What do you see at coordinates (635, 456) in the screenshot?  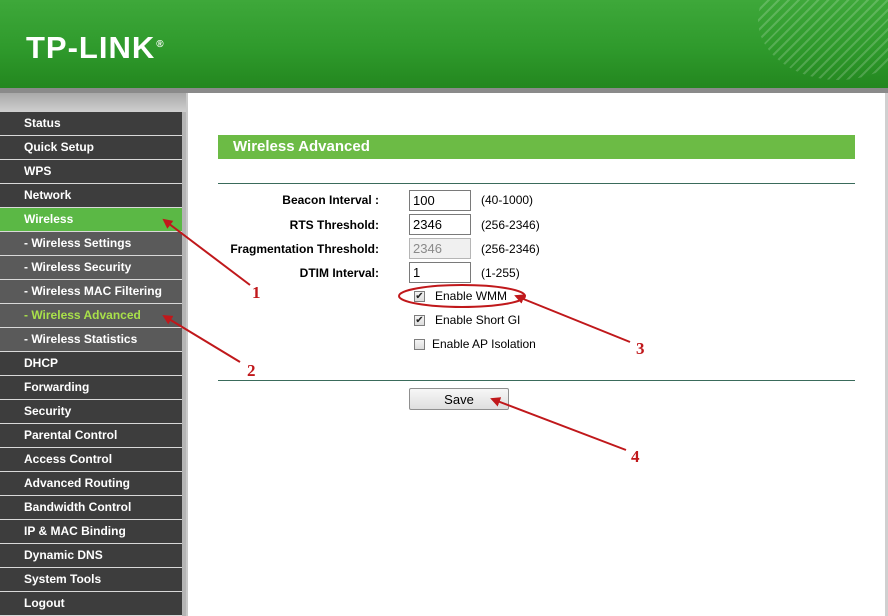 I see `annotation-number-4: 4` at bounding box center [635, 456].